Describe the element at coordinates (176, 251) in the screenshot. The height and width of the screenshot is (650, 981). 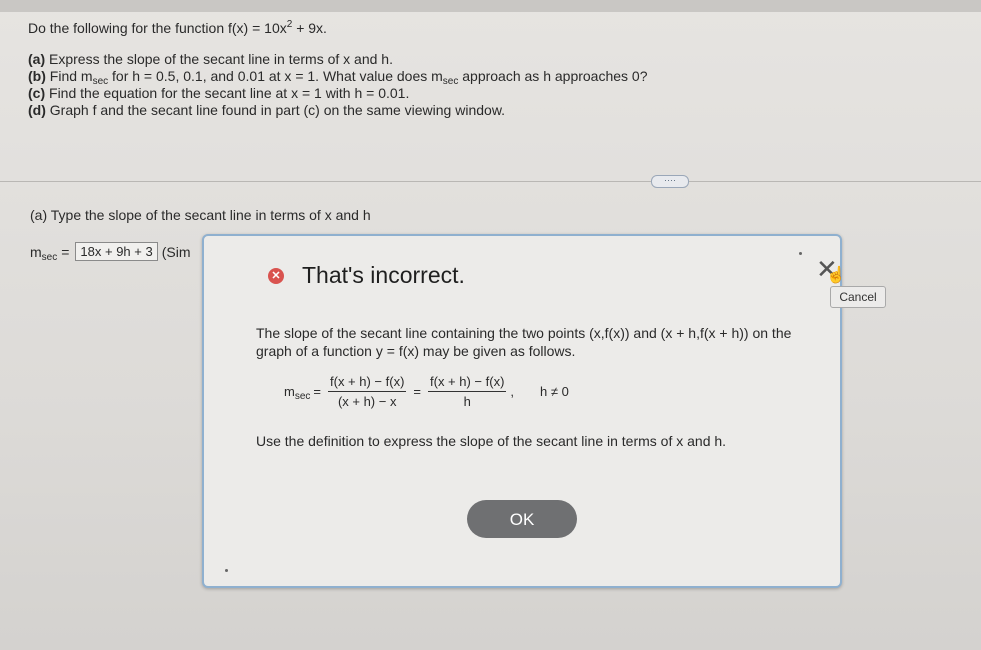
I see `simplify-note: (Sim` at that location.